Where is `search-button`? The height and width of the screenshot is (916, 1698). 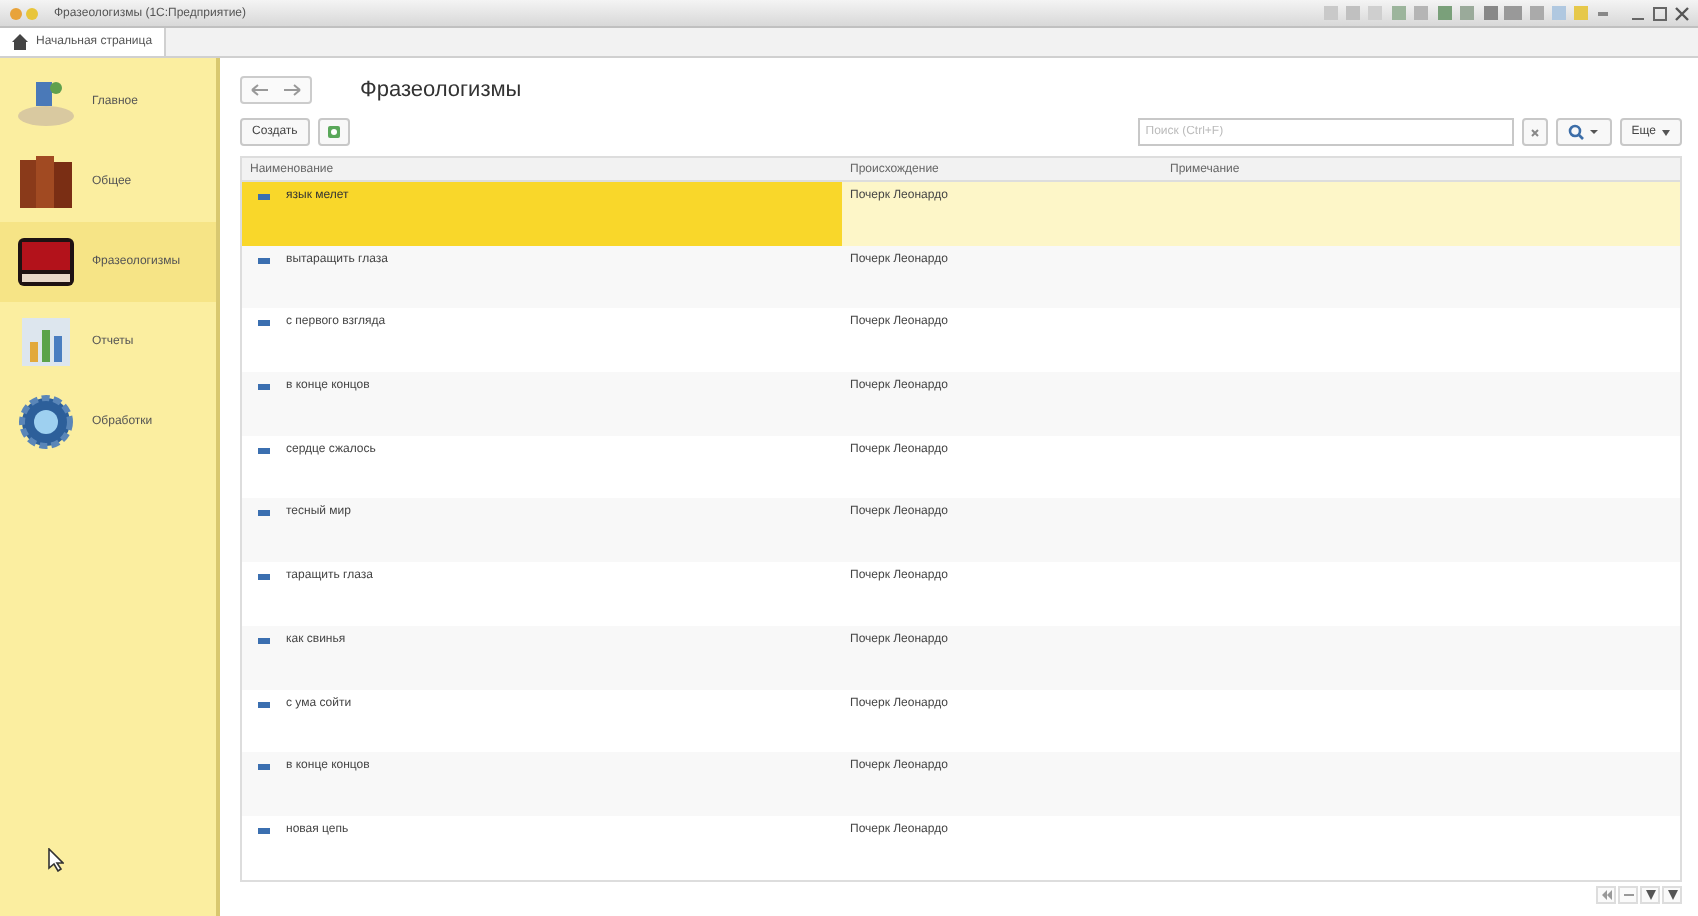
search-button is located at coordinates (1583, 132).